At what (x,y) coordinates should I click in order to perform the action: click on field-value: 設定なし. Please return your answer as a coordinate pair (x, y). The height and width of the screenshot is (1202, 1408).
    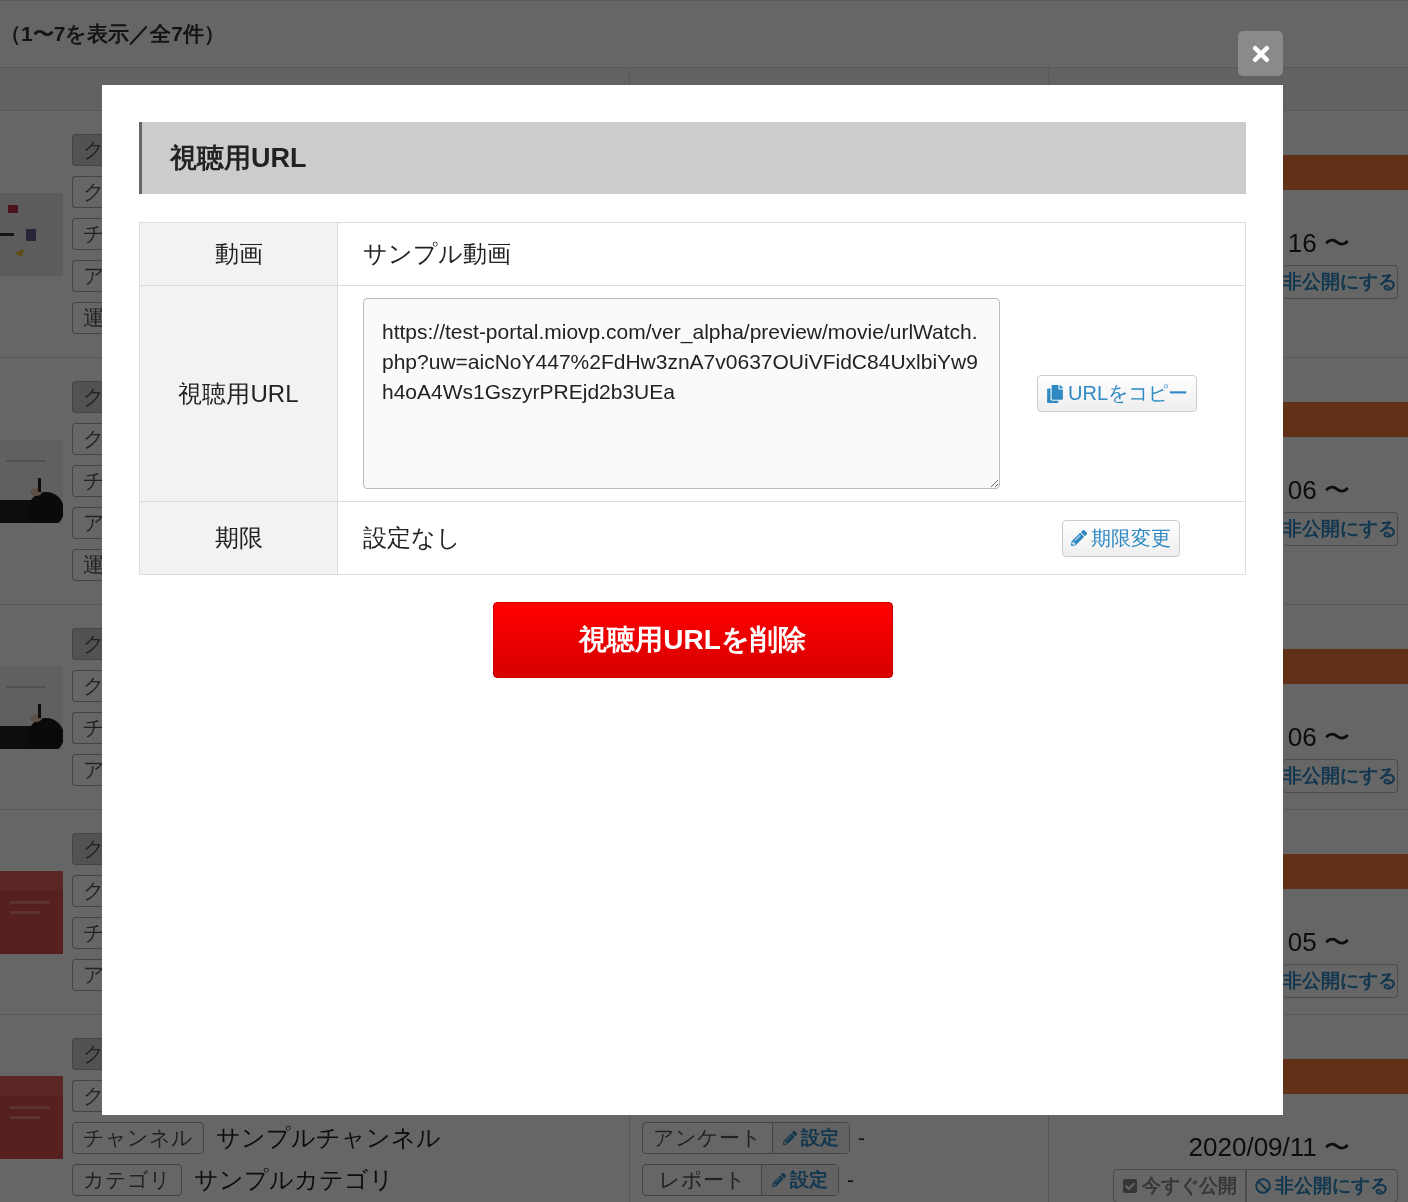
    Looking at the image, I should click on (412, 538).